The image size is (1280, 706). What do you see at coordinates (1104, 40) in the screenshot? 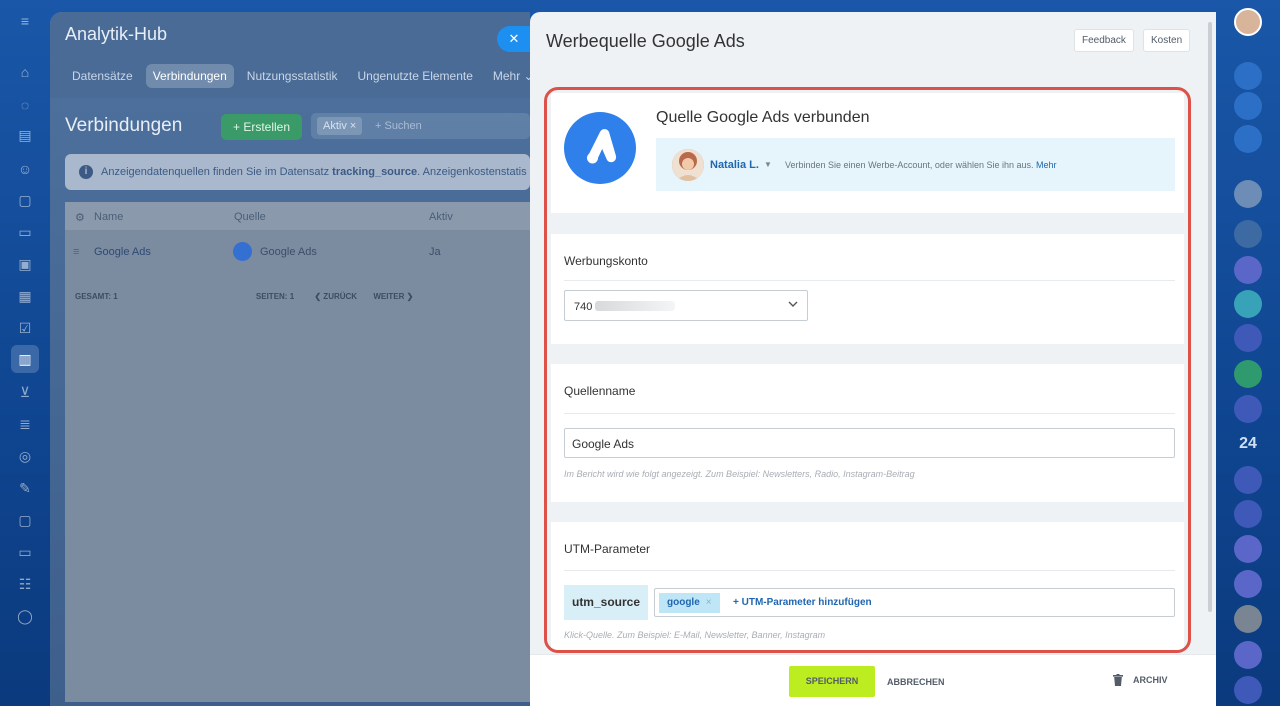
I see `feedback-button: Feedback` at bounding box center [1104, 40].